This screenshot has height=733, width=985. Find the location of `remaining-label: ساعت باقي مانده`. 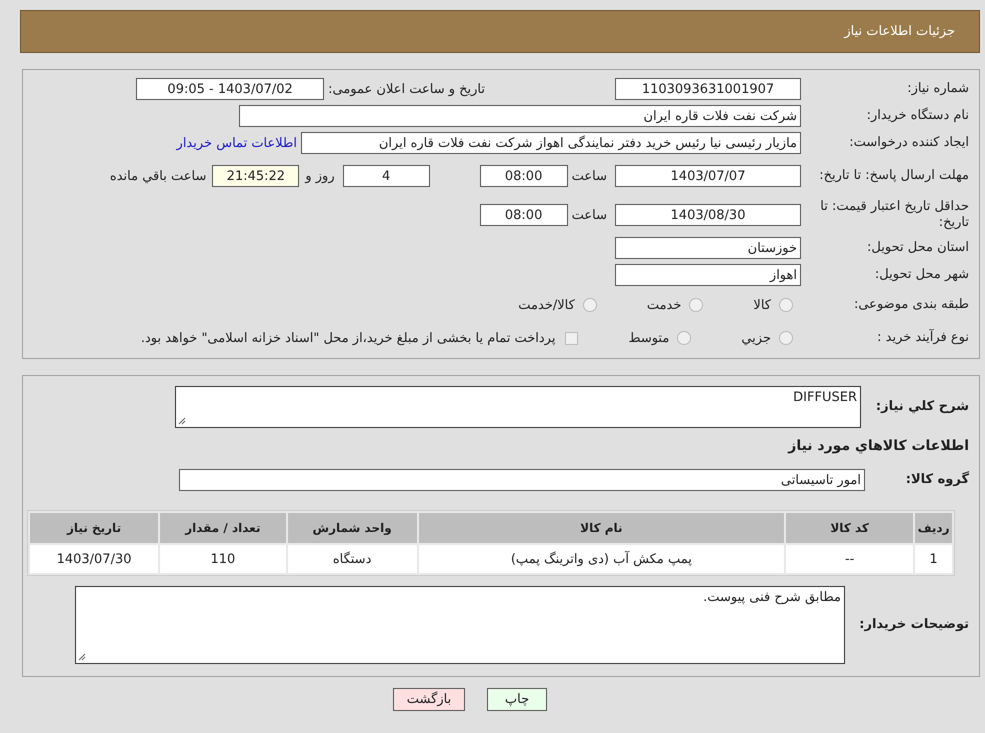

remaining-label: ساعت باقي مانده is located at coordinates (158, 176).